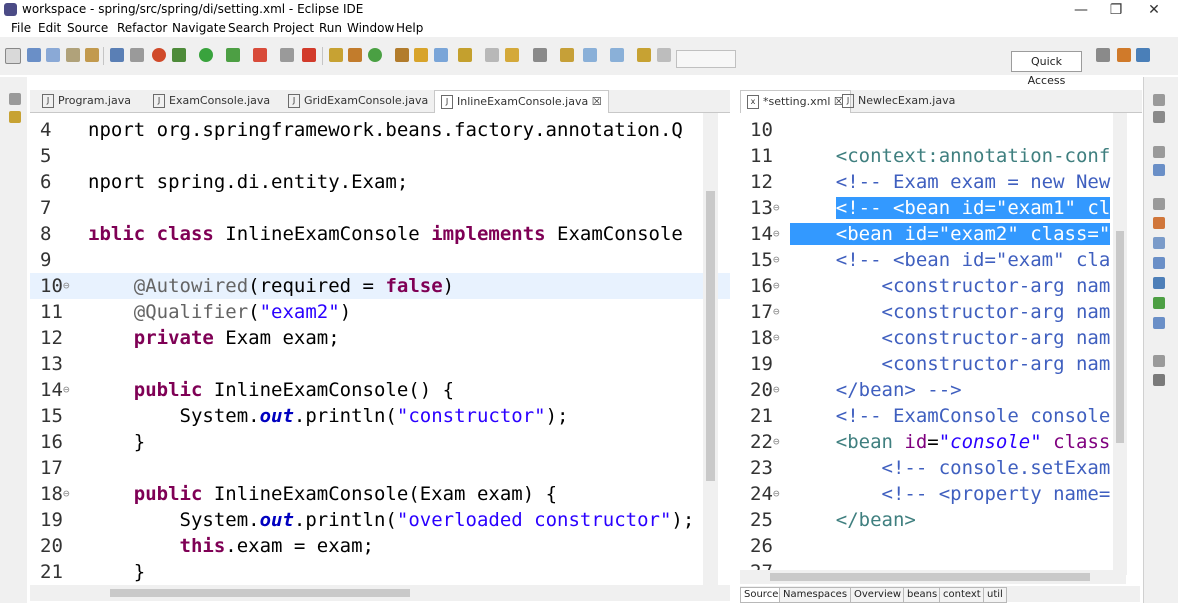  What do you see at coordinates (206, 55) in the screenshot?
I see `run-icon` at bounding box center [206, 55].